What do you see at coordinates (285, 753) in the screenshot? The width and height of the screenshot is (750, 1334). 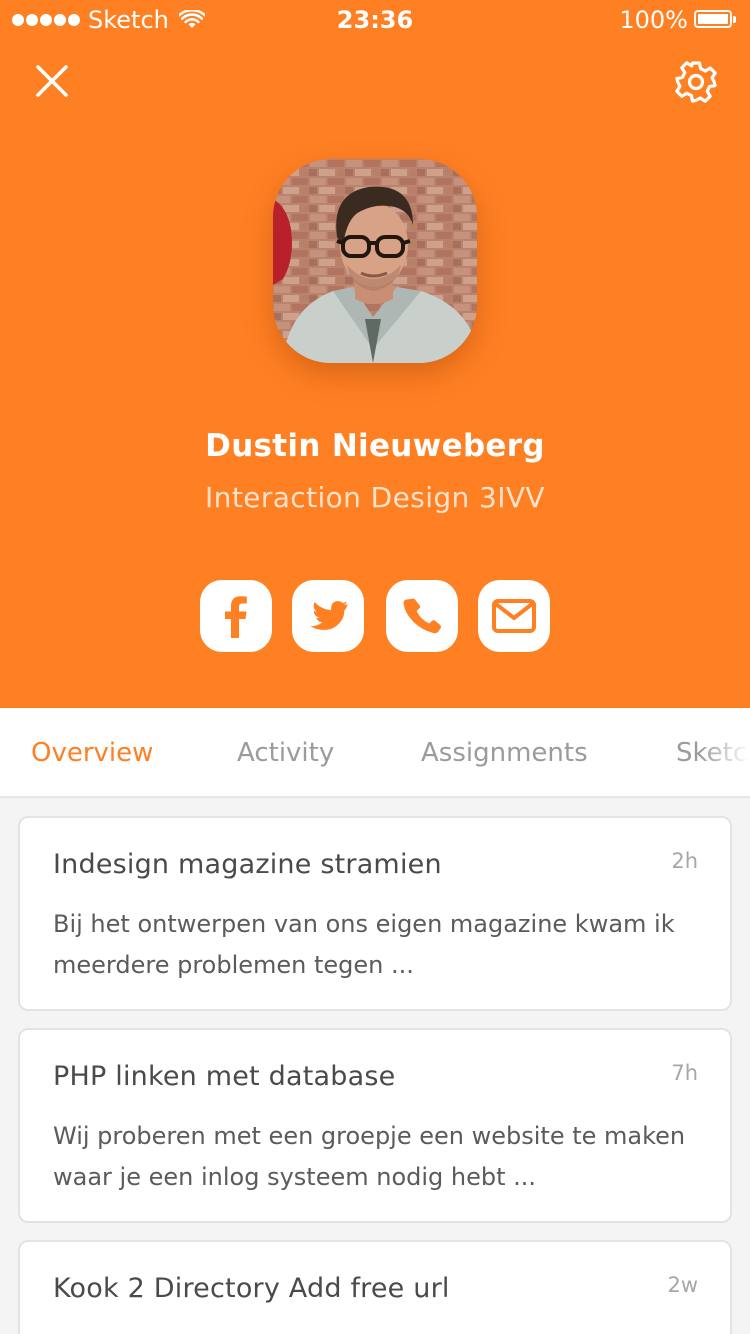 I see `tab-activity: Activity` at bounding box center [285, 753].